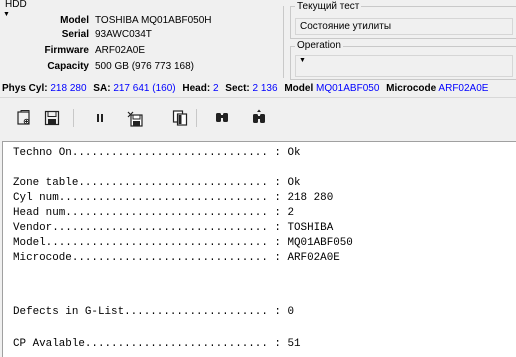 Image resolution: width=516 pixels, height=357 pixels. I want to click on copy-icon, so click(180, 118).